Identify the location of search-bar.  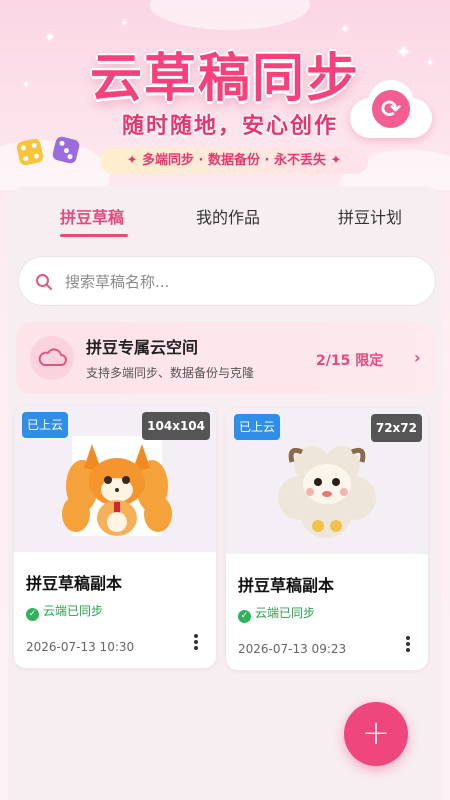
(227, 281).